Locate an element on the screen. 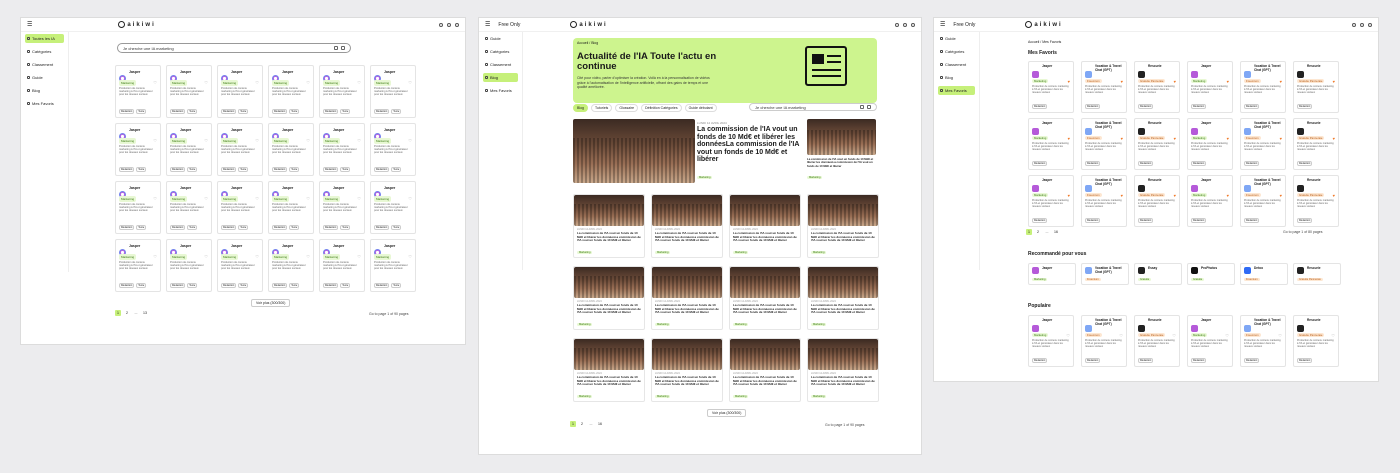 The image size is (1400, 473). sidebar-item: Toutes les IA is located at coordinates (44, 38).